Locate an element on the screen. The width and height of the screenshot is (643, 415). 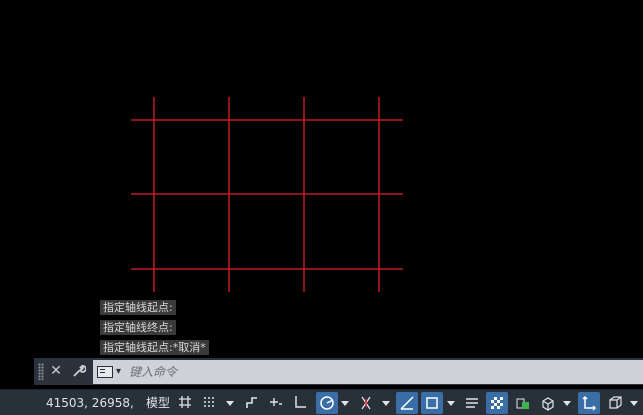
object-snap-icon is located at coordinates (432, 403).